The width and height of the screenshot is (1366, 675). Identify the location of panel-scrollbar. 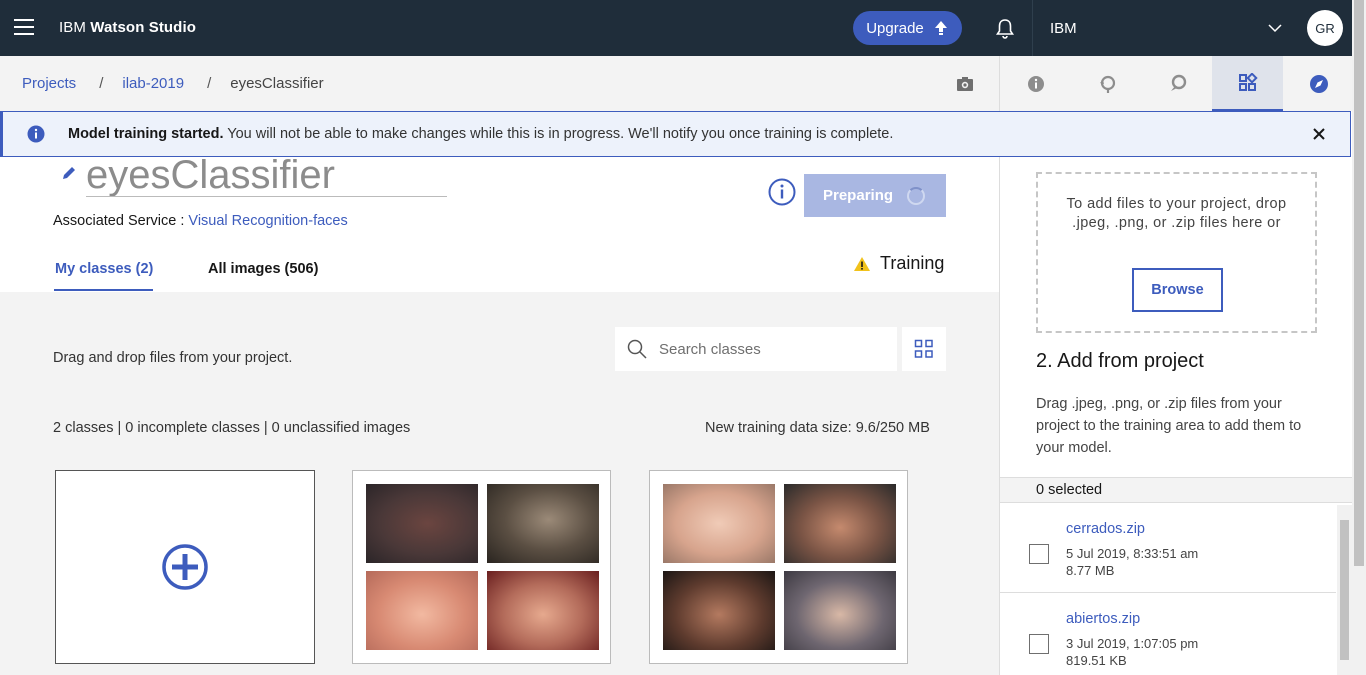
(1344, 590).